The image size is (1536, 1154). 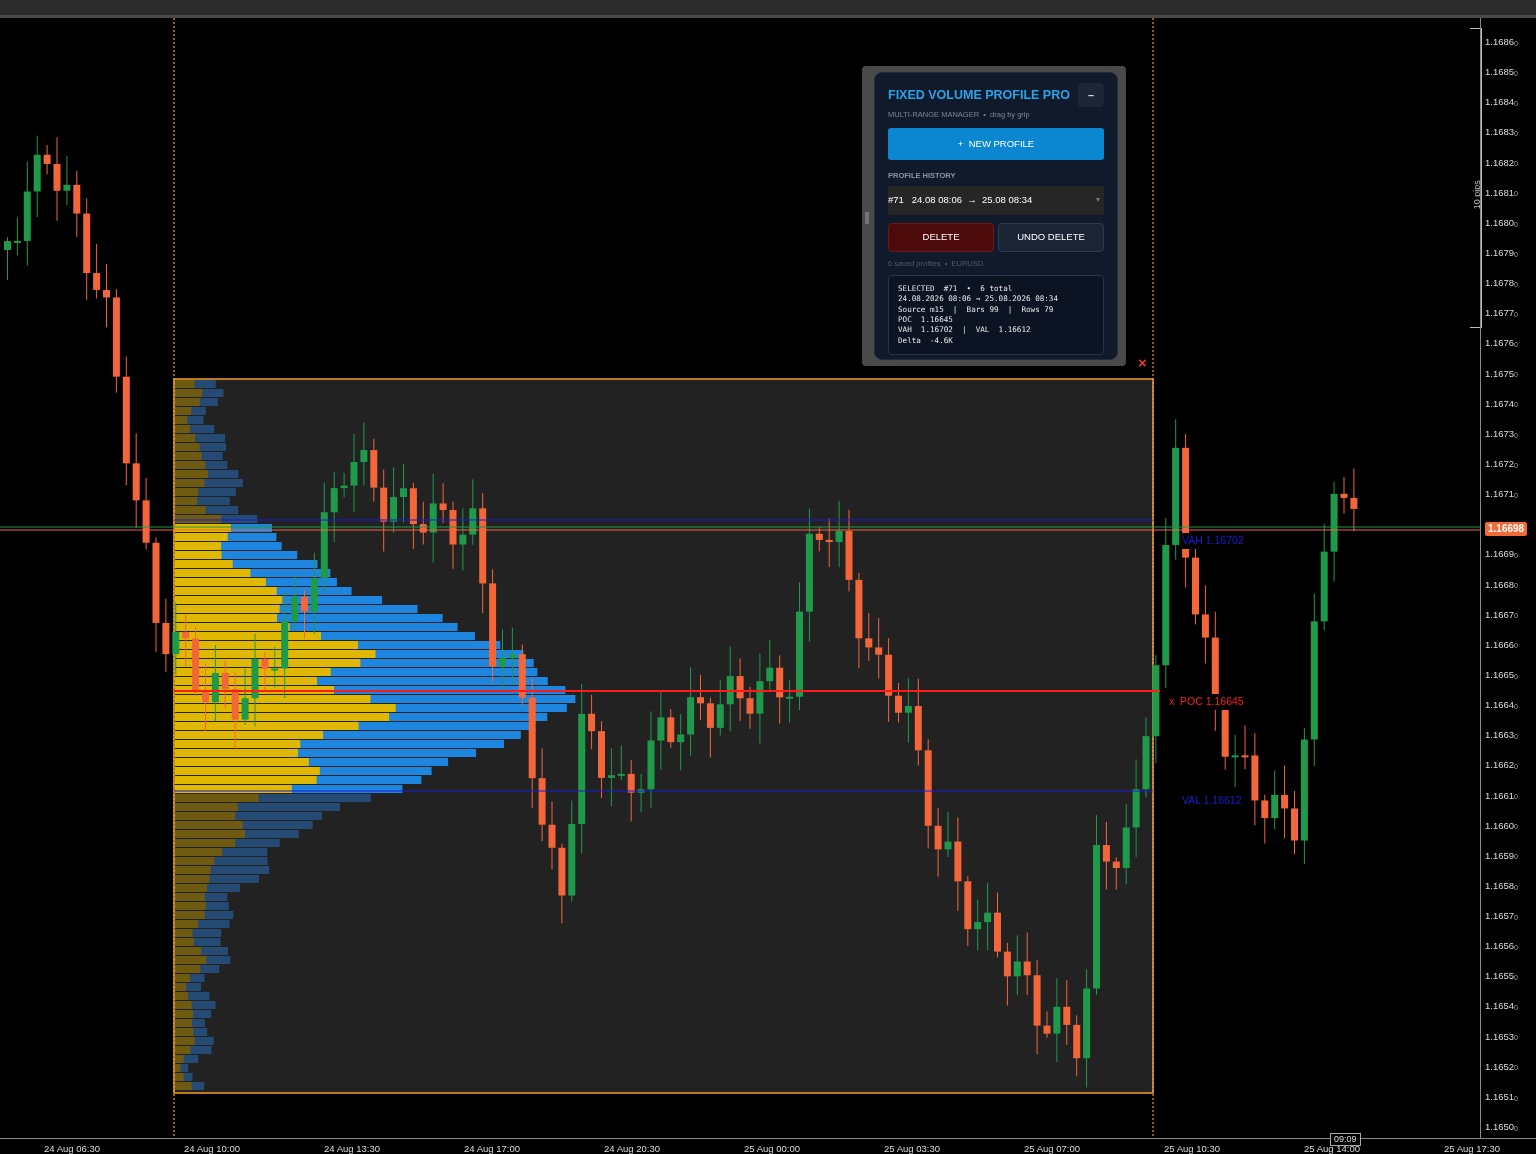 I want to click on history-select: #71 24.08 08:06 → 25.08 08:34 ▾, so click(x=996, y=200).